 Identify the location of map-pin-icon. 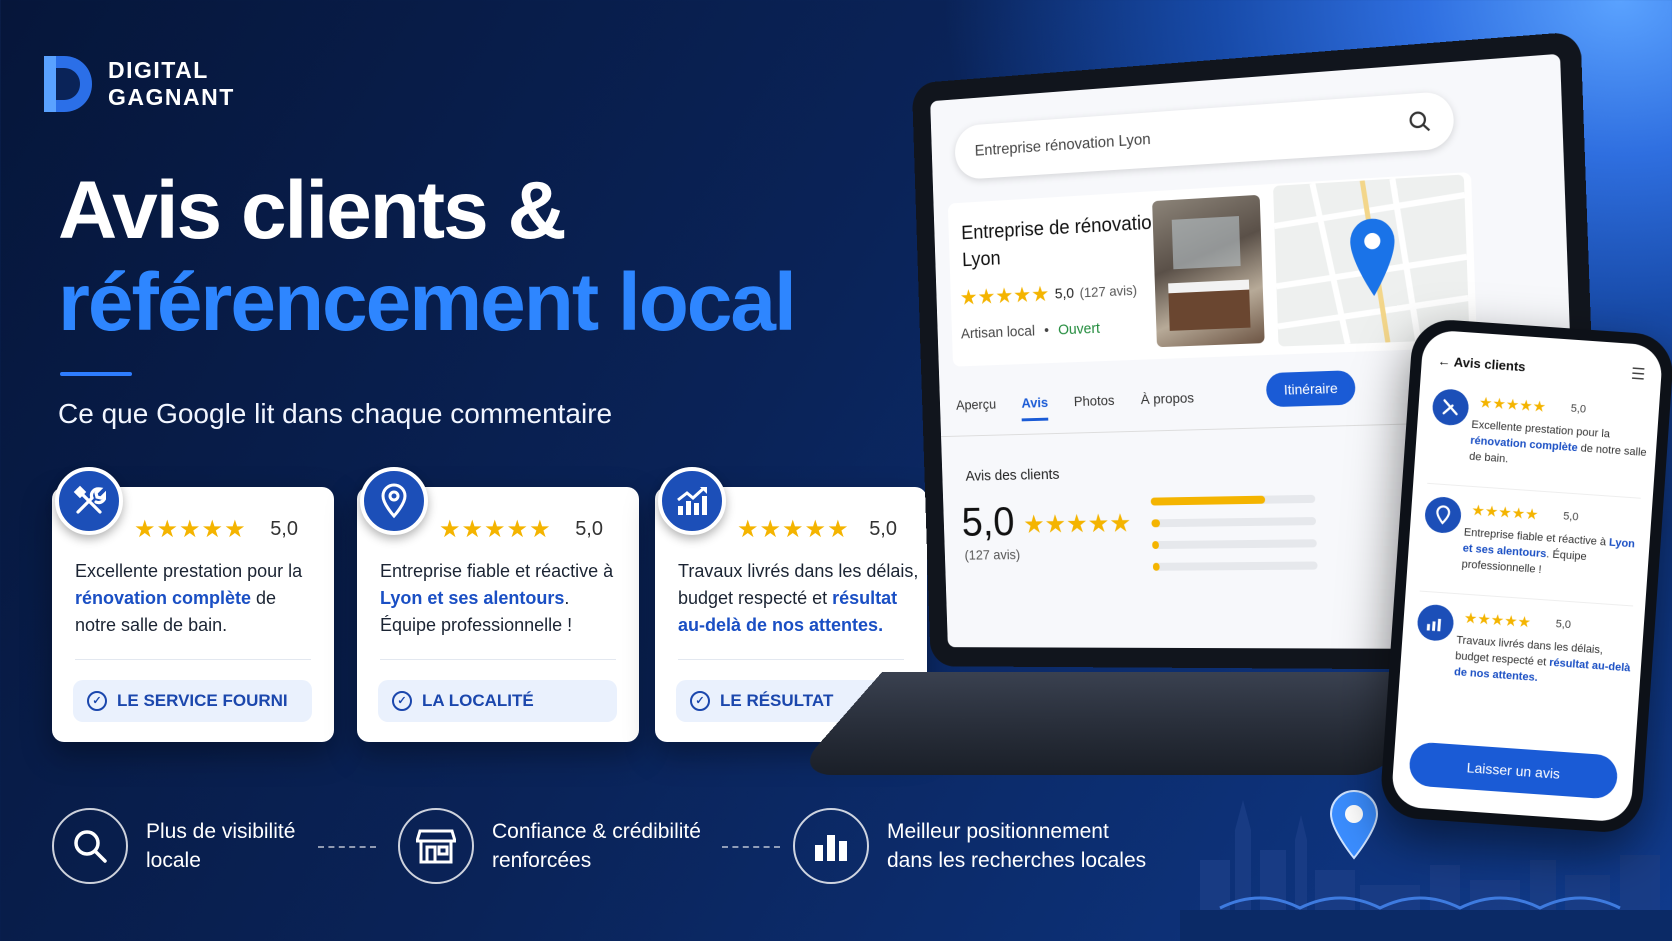
(1373, 257).